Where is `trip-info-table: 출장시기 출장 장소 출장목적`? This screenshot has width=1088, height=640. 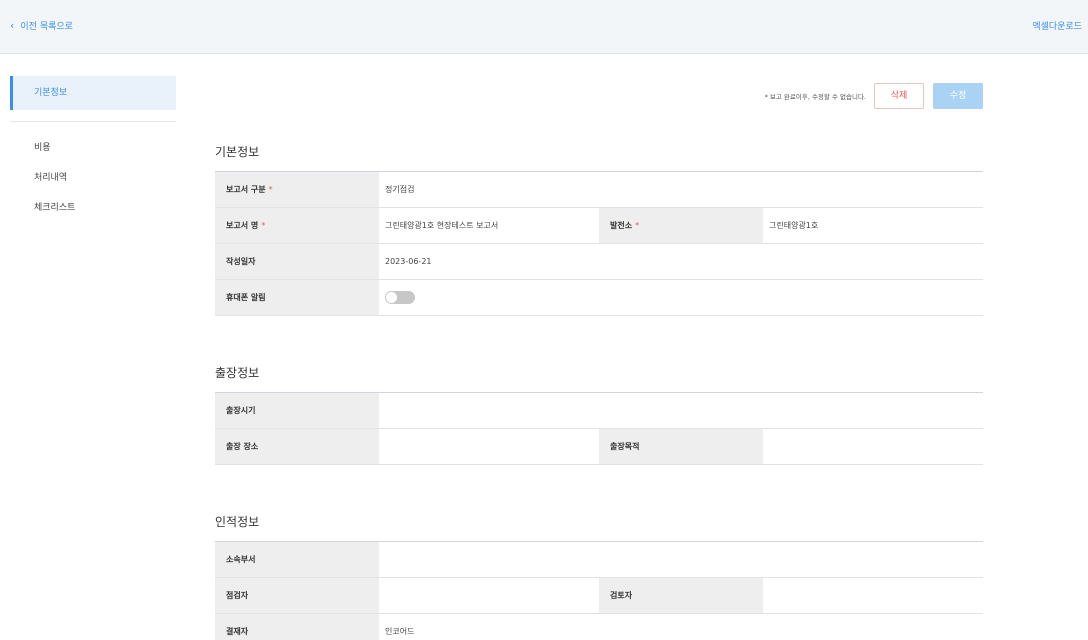
trip-info-table: 출장시기 출장 장소 출장목적 is located at coordinates (599, 428).